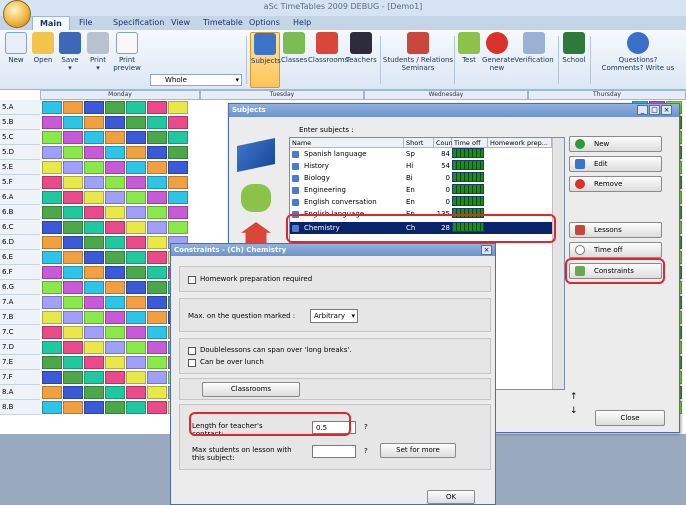 This screenshot has height=505, width=686. Describe the element at coordinates (20, 182) in the screenshot. I see `class-row-label: 5.F` at that location.